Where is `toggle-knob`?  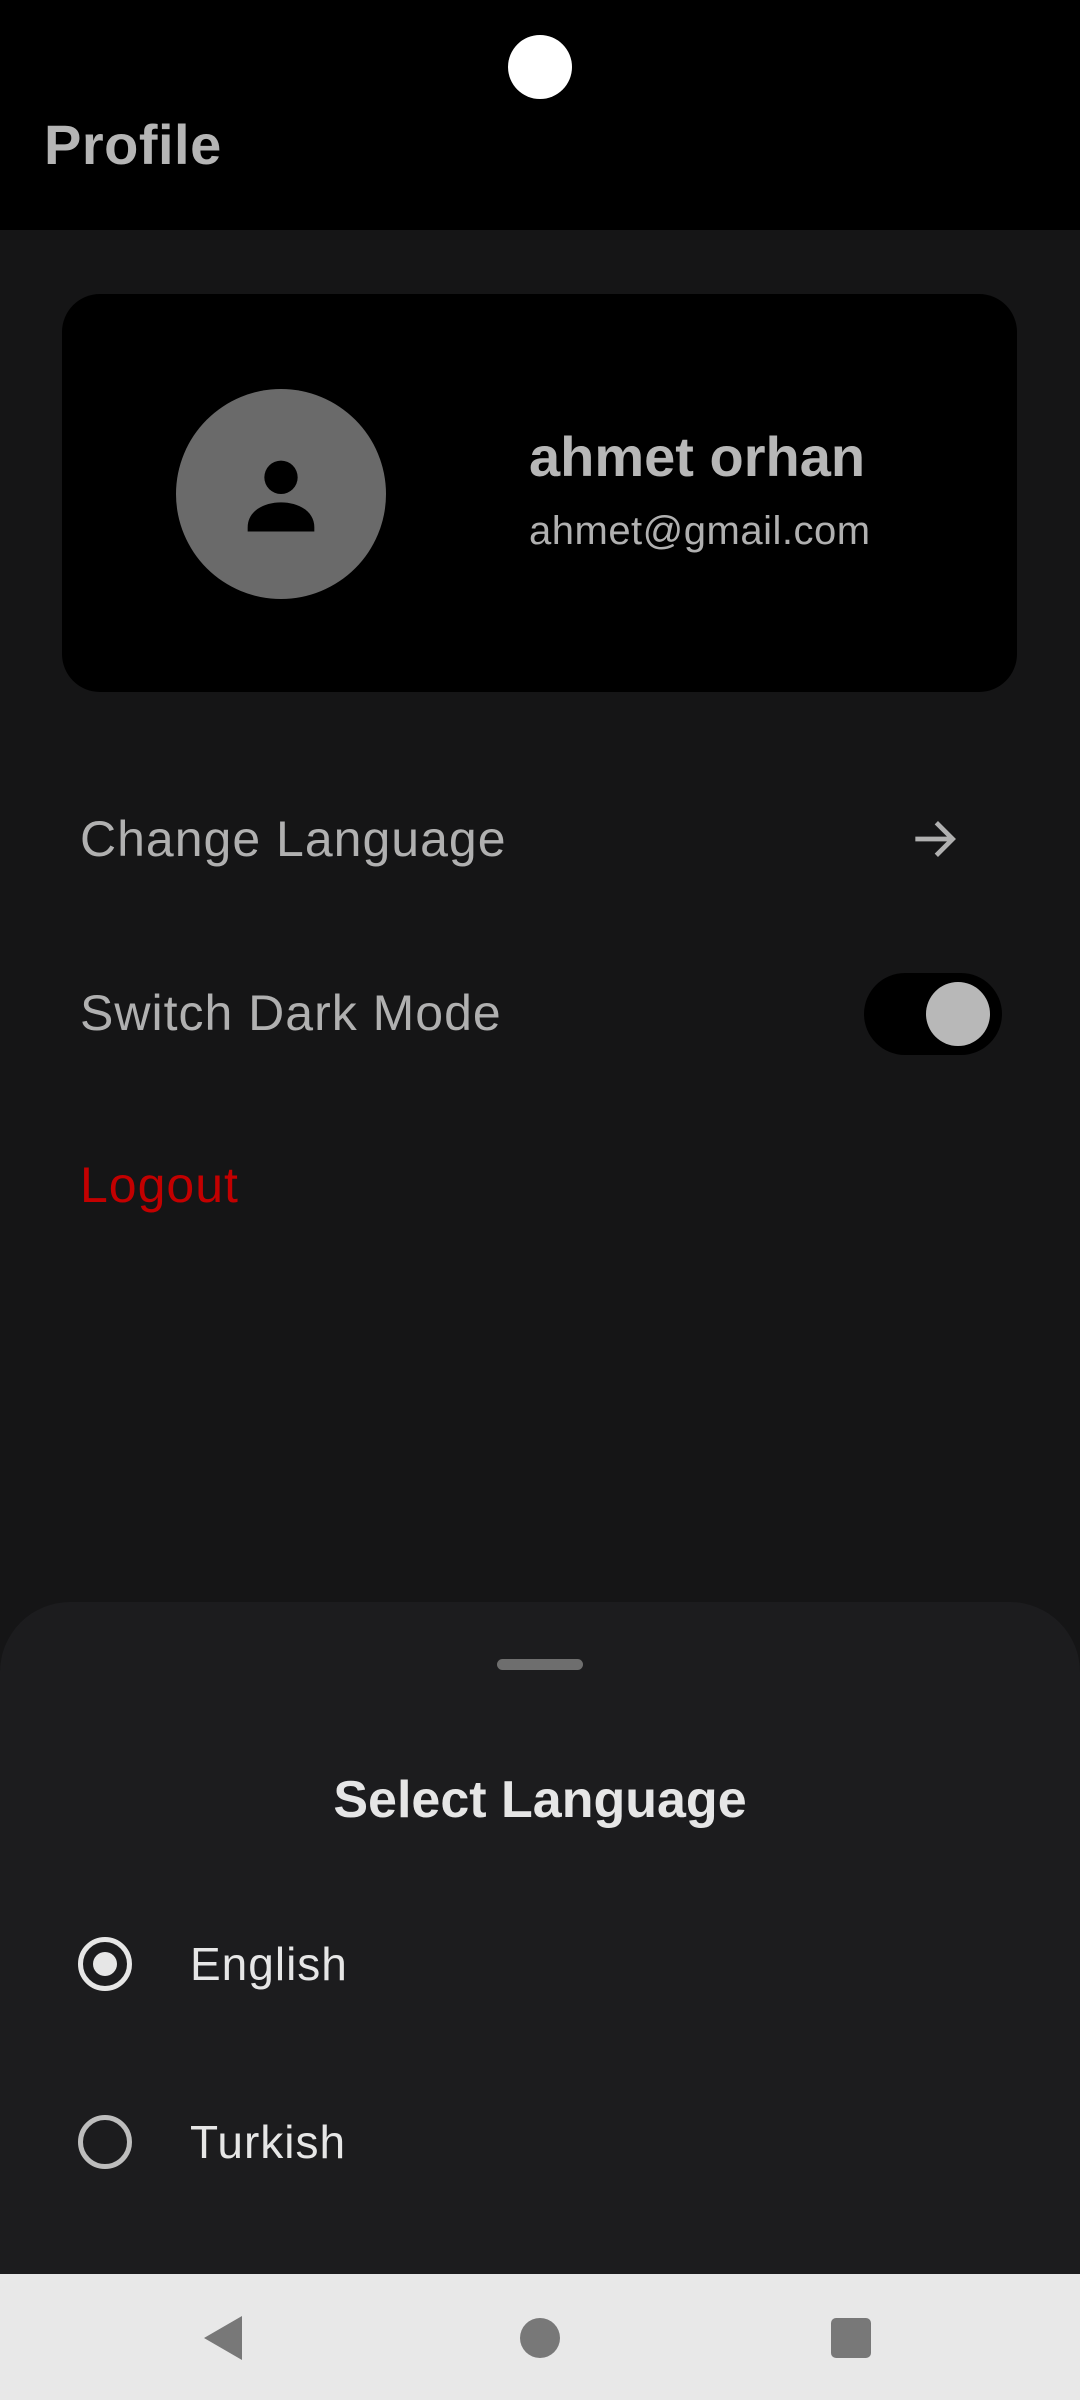 toggle-knob is located at coordinates (958, 1014).